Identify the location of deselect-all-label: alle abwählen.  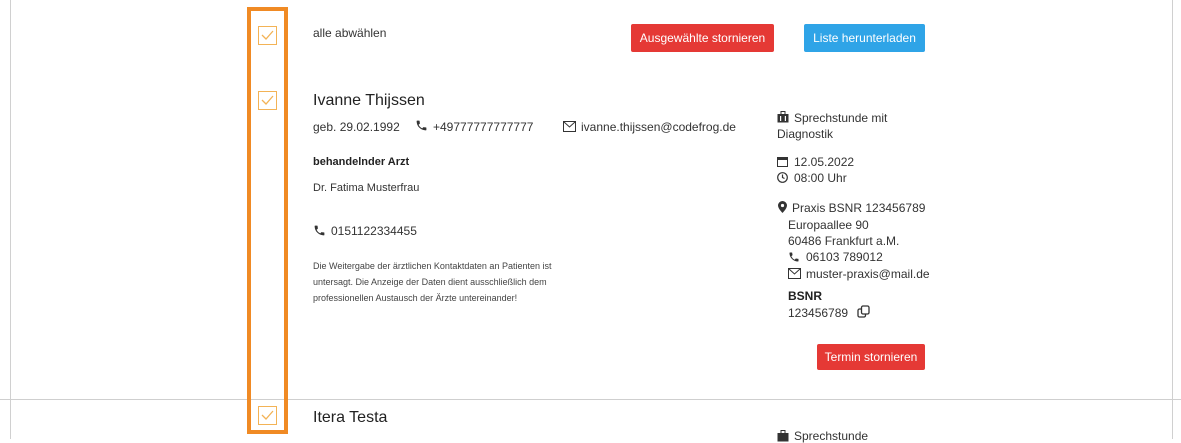
(349, 33).